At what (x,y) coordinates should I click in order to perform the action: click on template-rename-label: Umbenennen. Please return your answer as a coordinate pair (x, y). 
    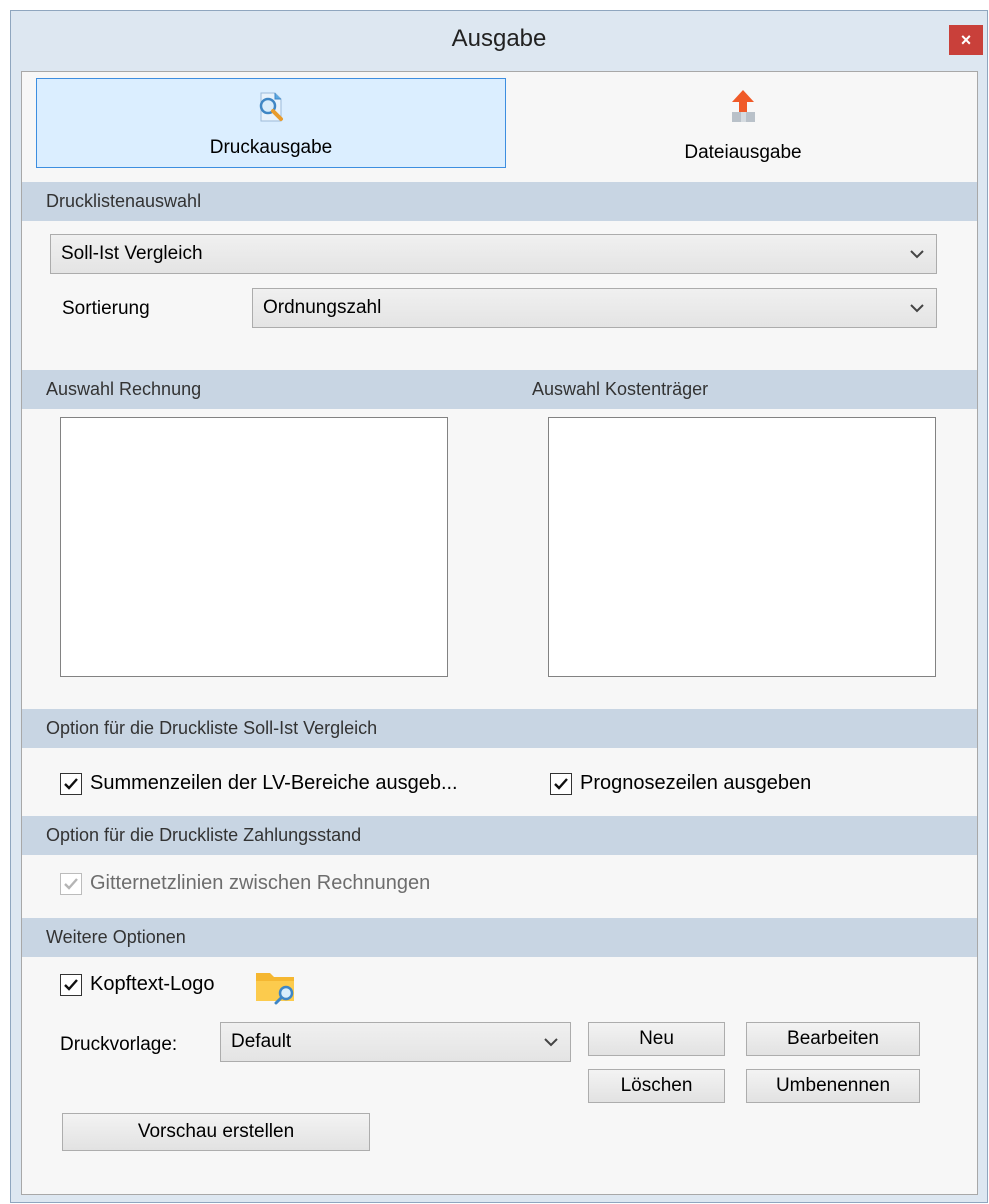
    Looking at the image, I should click on (833, 1085).